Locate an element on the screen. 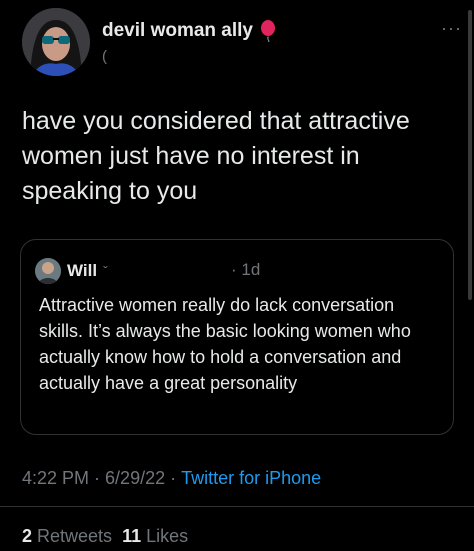 The height and width of the screenshot is (551, 474). retweets-count: 2 is located at coordinates (27, 536).